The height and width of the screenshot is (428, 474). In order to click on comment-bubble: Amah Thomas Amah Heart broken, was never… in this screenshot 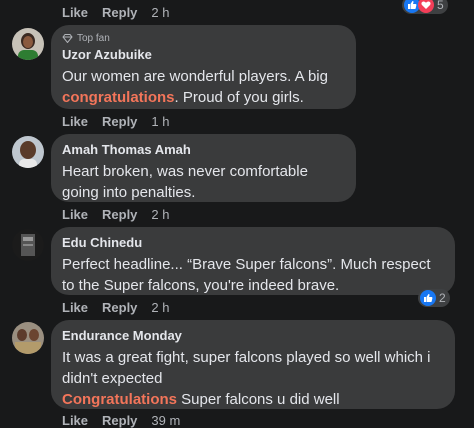, I will do `click(203, 168)`.